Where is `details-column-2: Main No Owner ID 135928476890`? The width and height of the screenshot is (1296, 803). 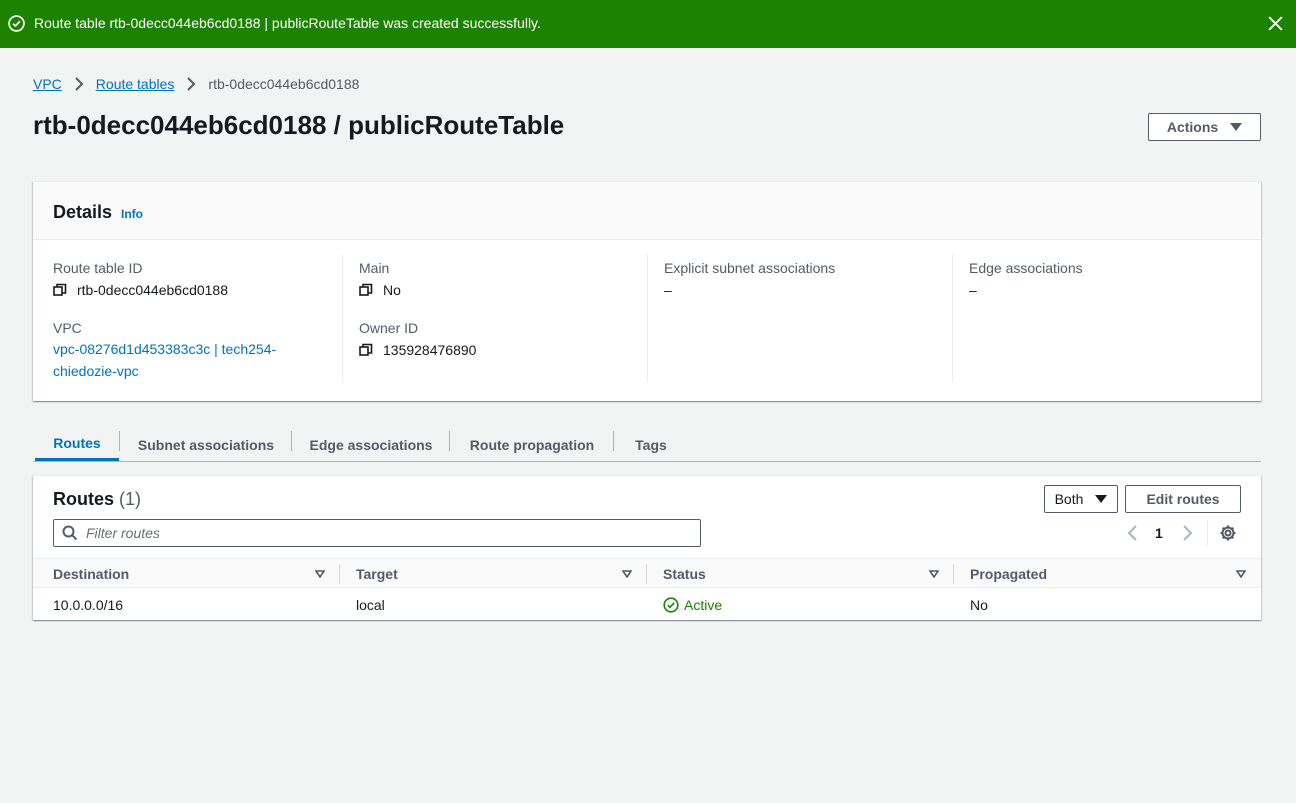
details-column-2: Main No Owner ID 135928476890 is located at coordinates (495, 318).